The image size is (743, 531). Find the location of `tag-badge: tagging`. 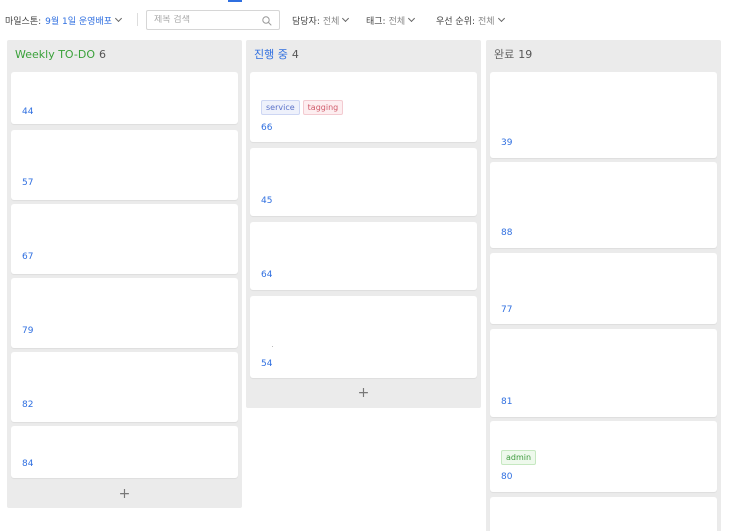

tag-badge: tagging is located at coordinates (323, 107).